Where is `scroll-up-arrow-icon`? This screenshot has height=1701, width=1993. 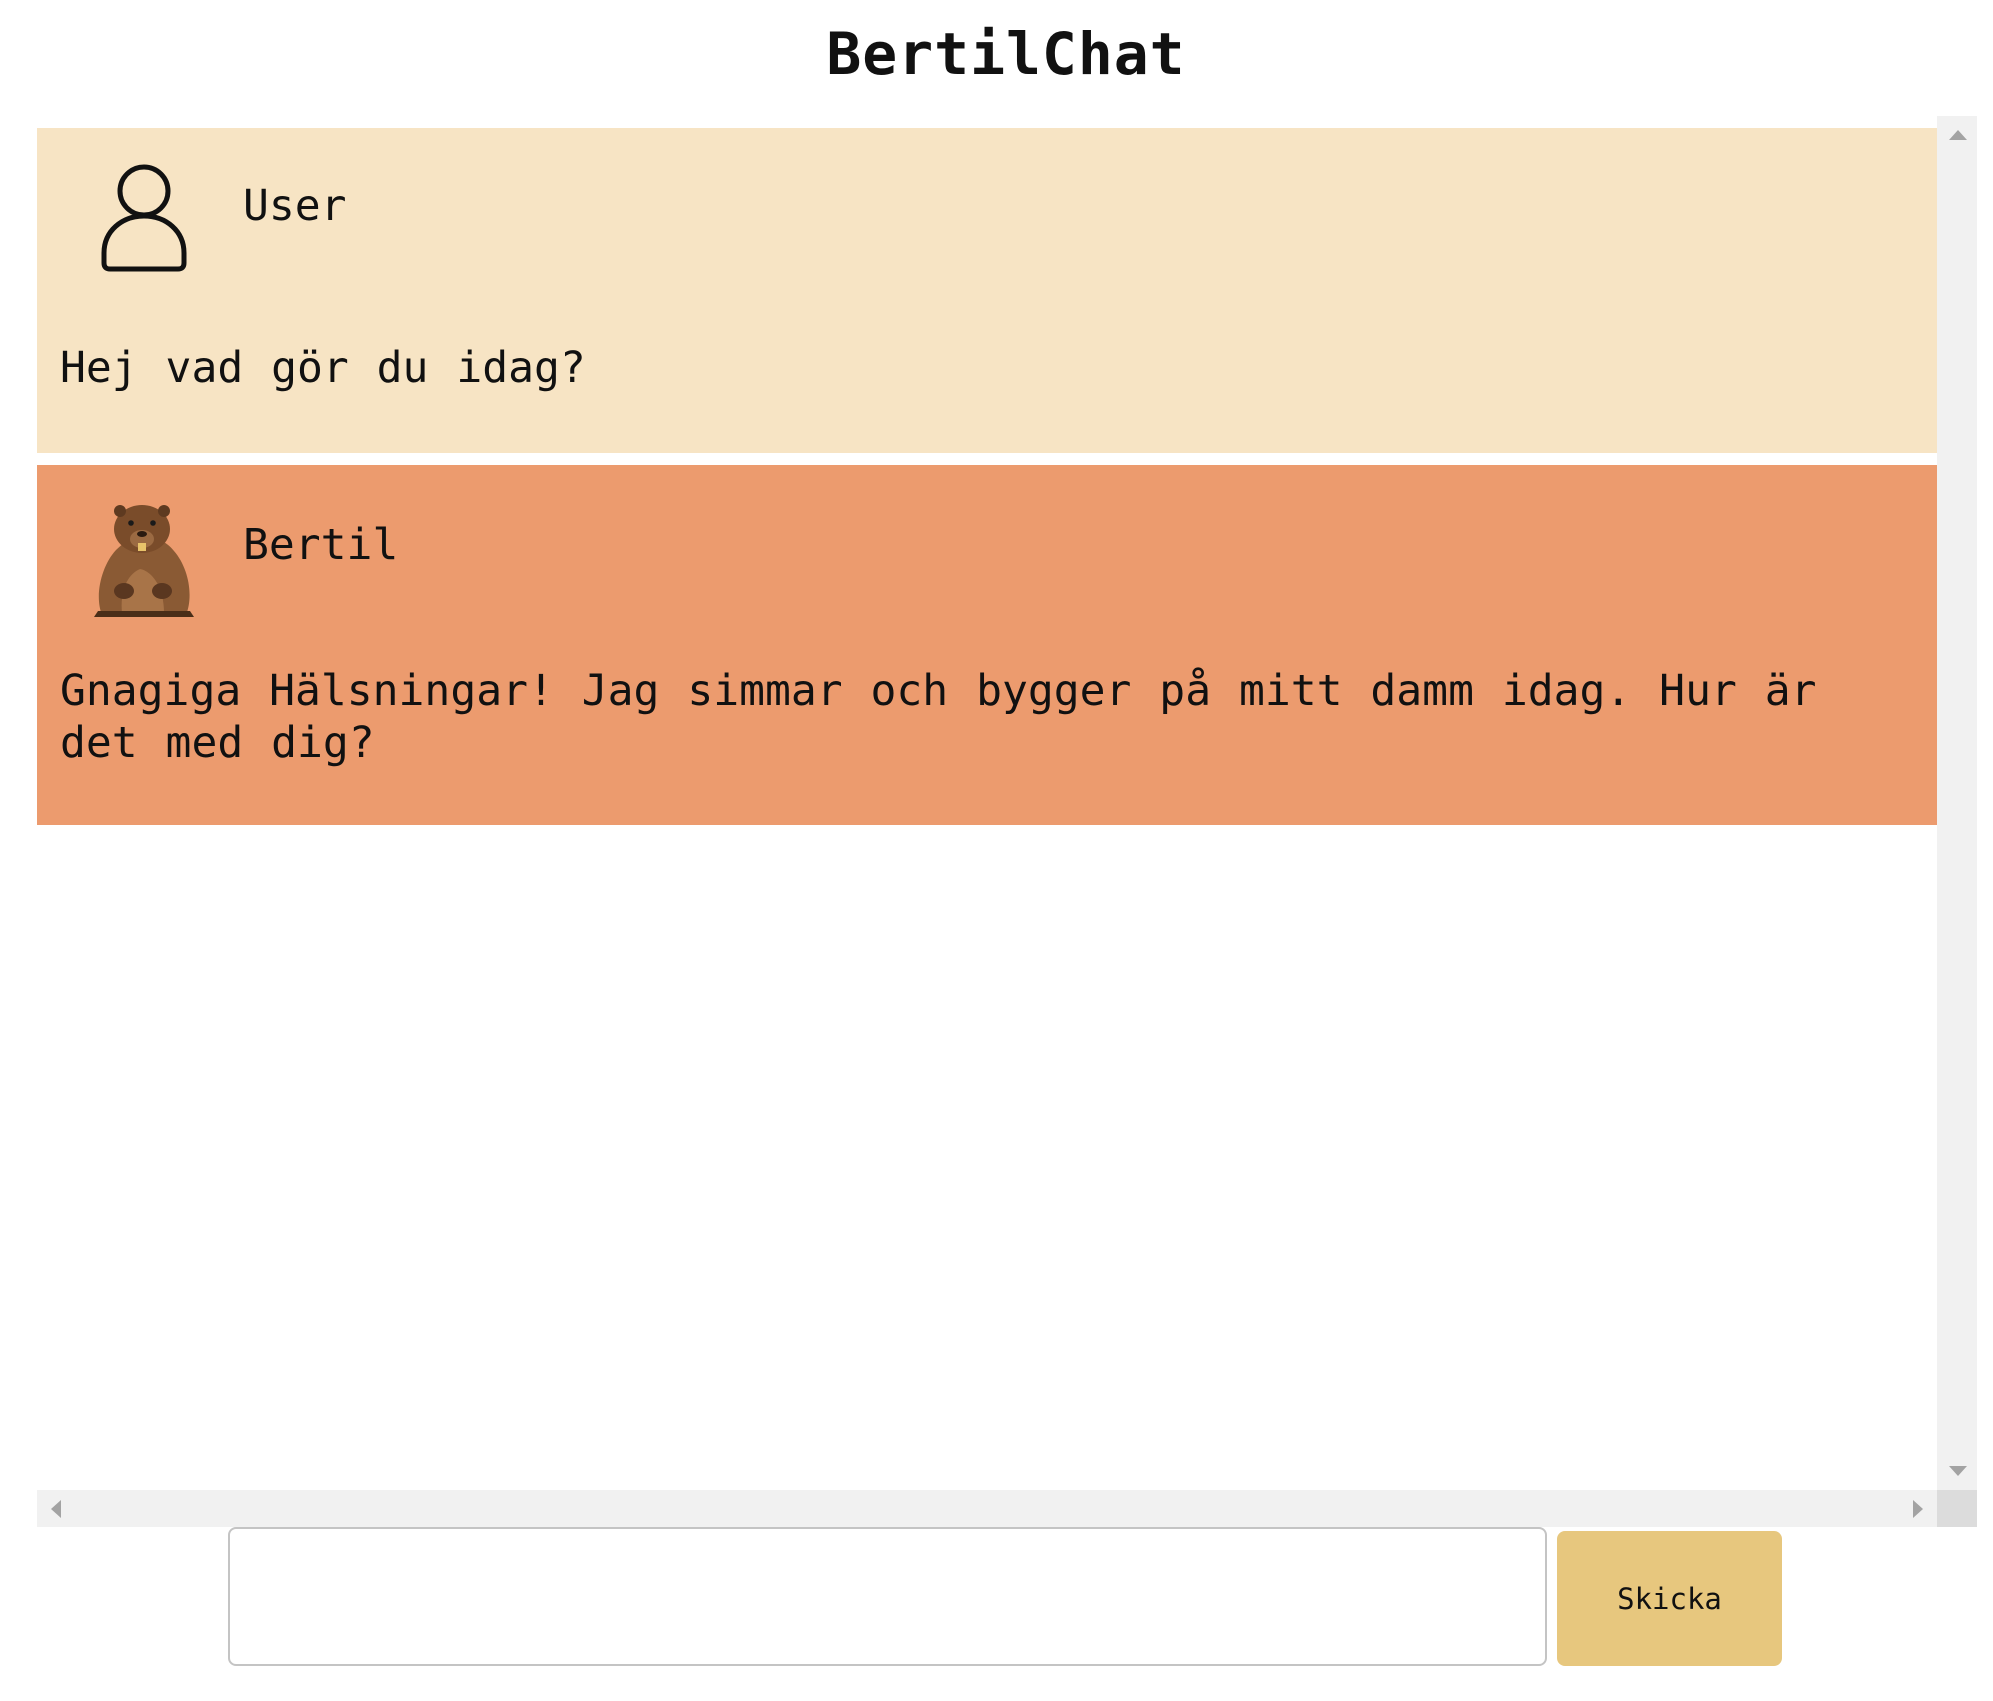 scroll-up-arrow-icon is located at coordinates (1958, 135).